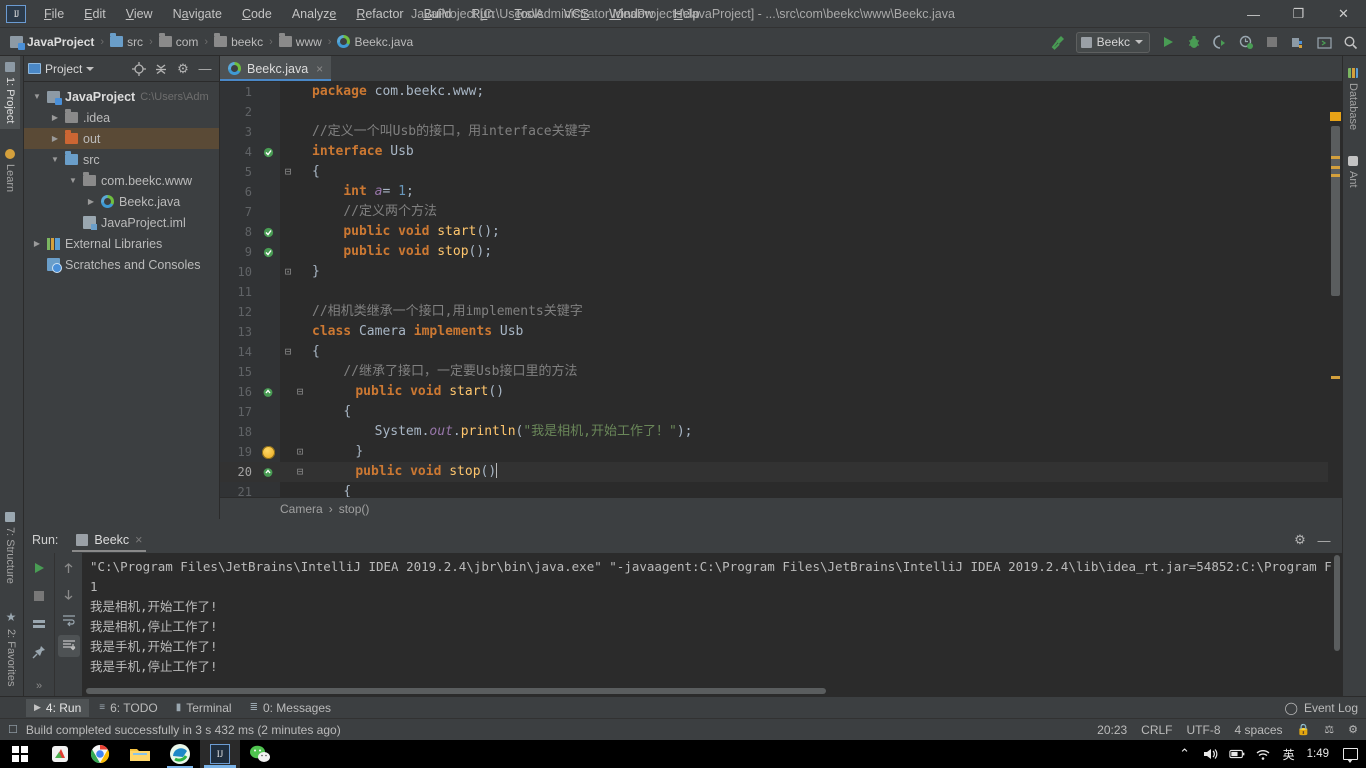 The height and width of the screenshot is (768, 1366). Describe the element at coordinates (781, 372) in the screenshot. I see `code-line: 15 //继承了接口，一定要Usb接口里的方法` at that location.